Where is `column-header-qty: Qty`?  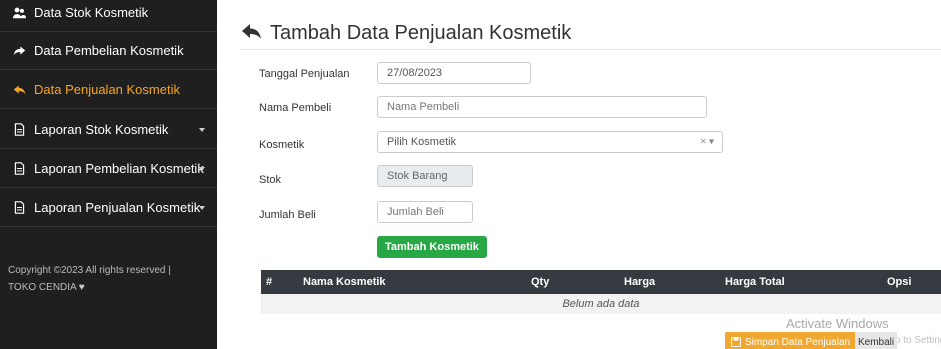
column-header-qty: Qty is located at coordinates (540, 282).